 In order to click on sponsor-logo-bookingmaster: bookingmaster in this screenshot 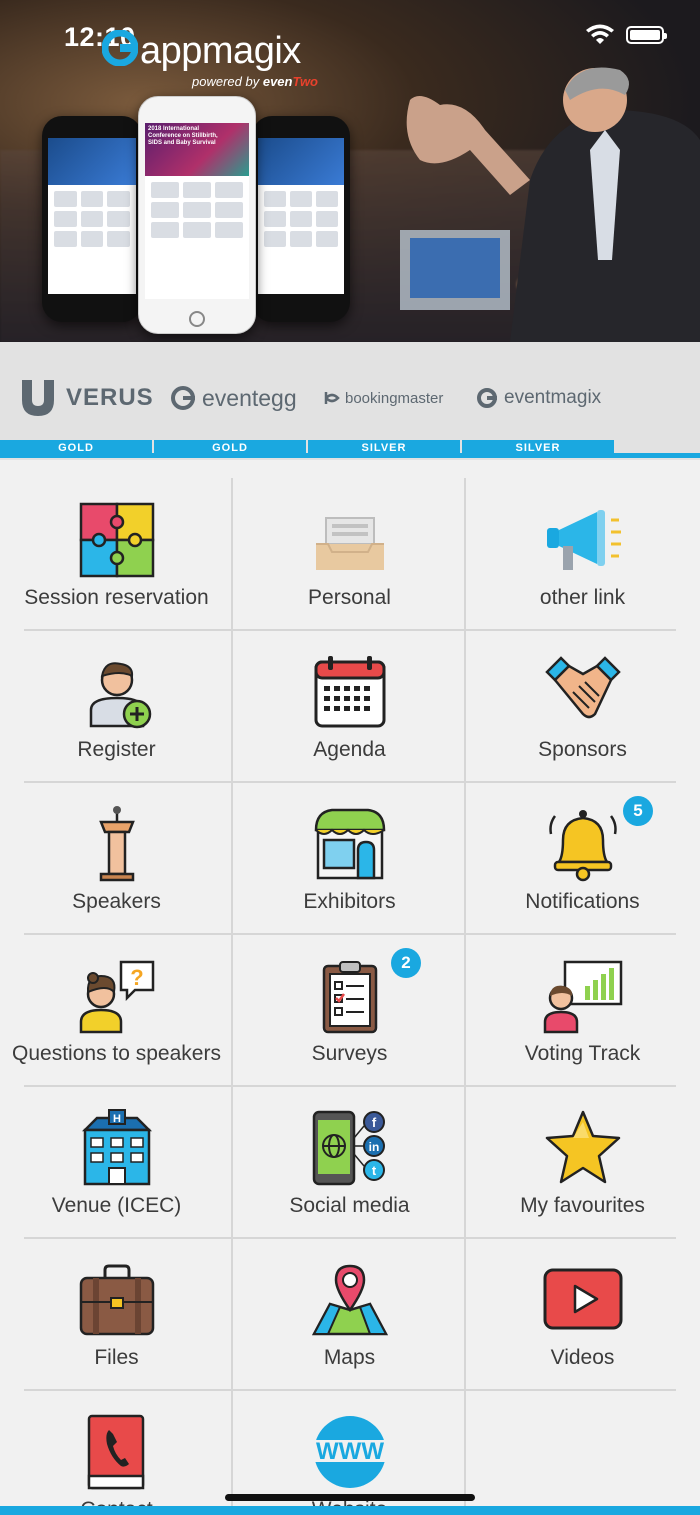, I will do `click(383, 398)`.